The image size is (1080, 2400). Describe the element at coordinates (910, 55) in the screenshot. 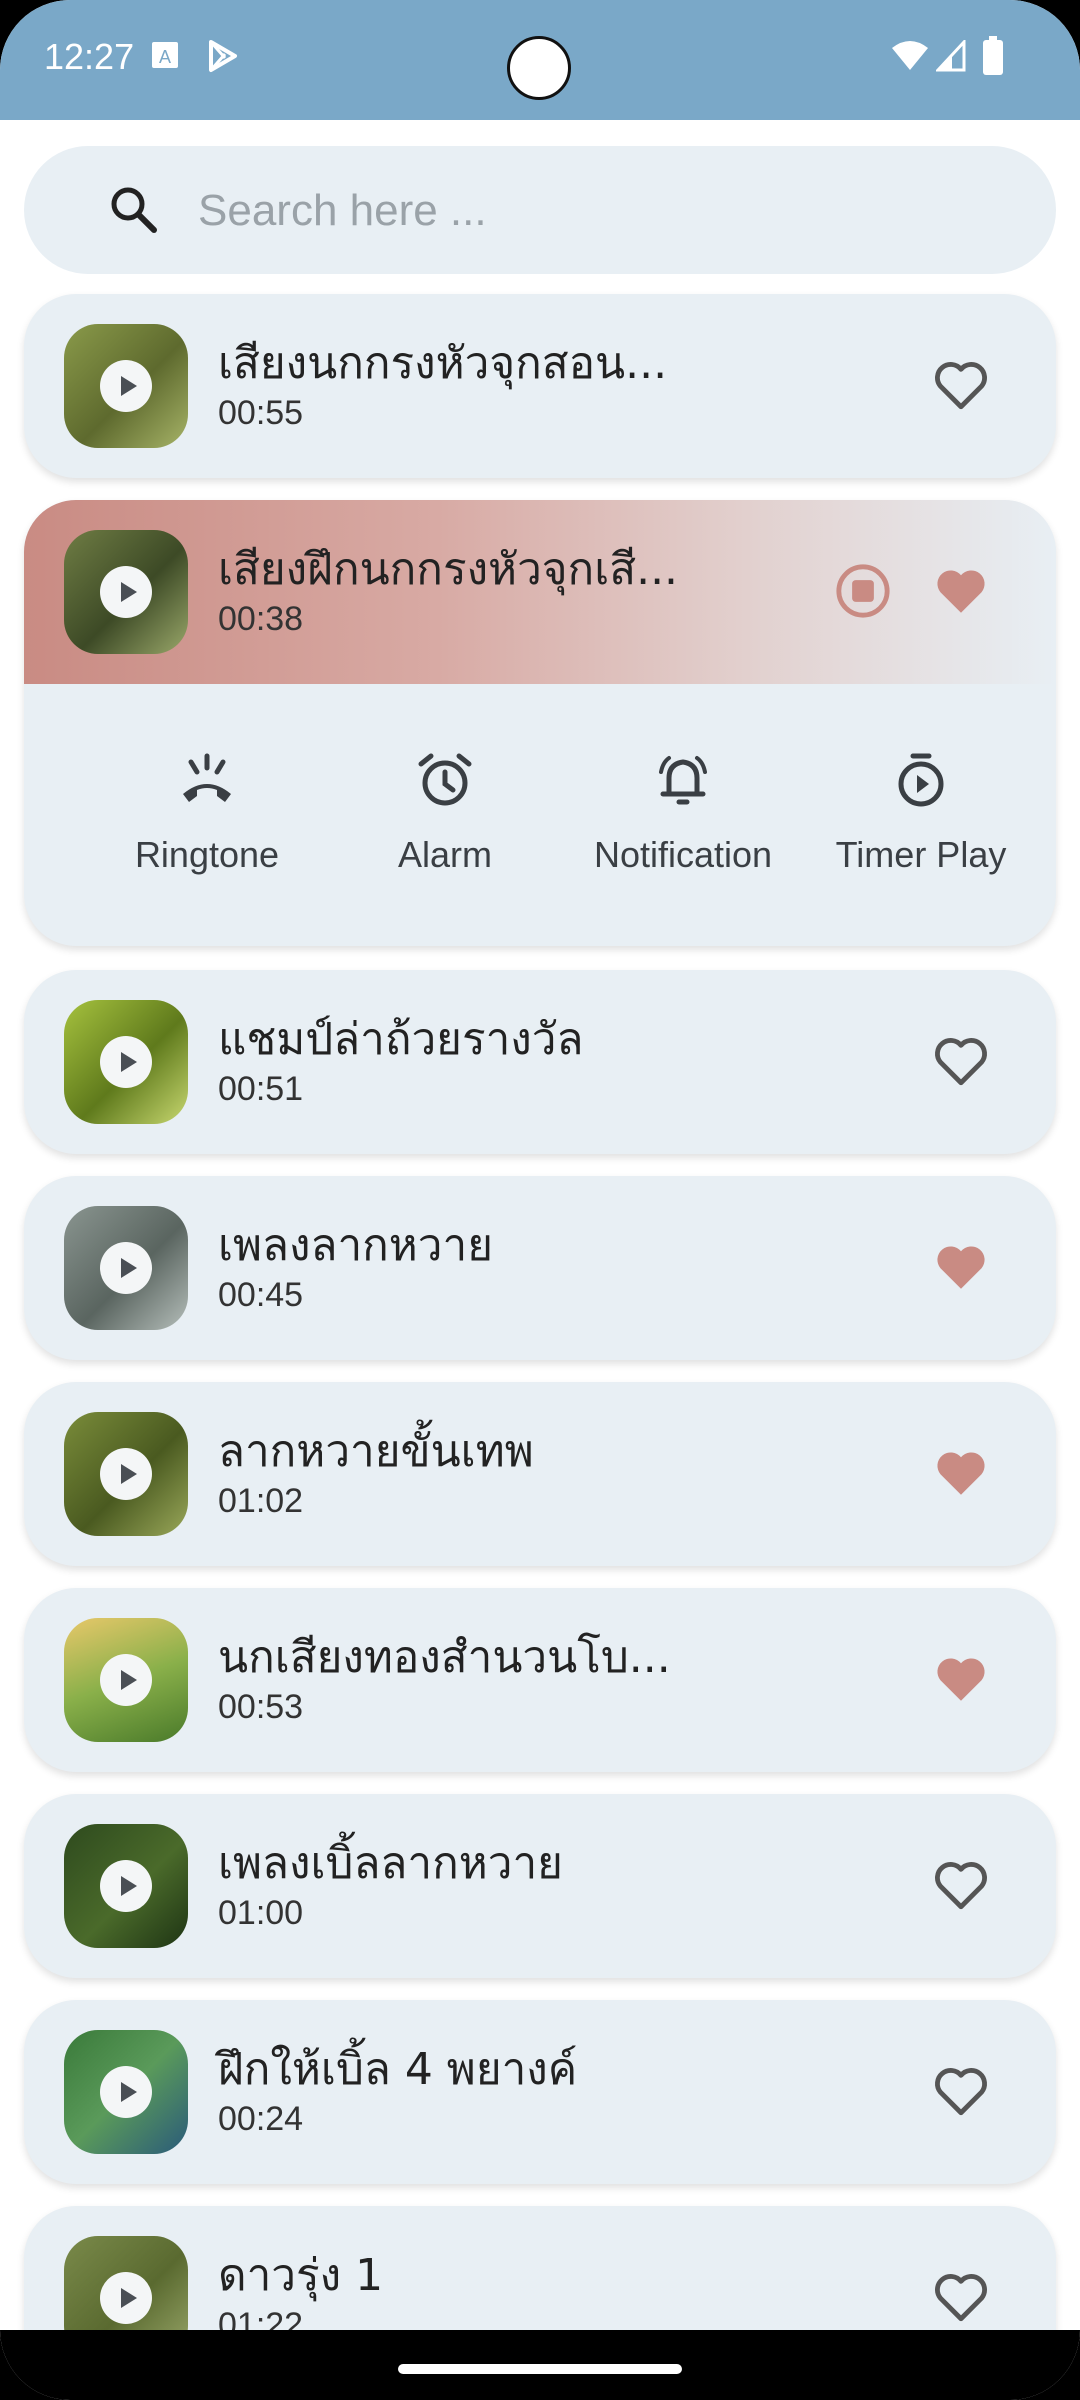

I see `wifi-icon` at that location.